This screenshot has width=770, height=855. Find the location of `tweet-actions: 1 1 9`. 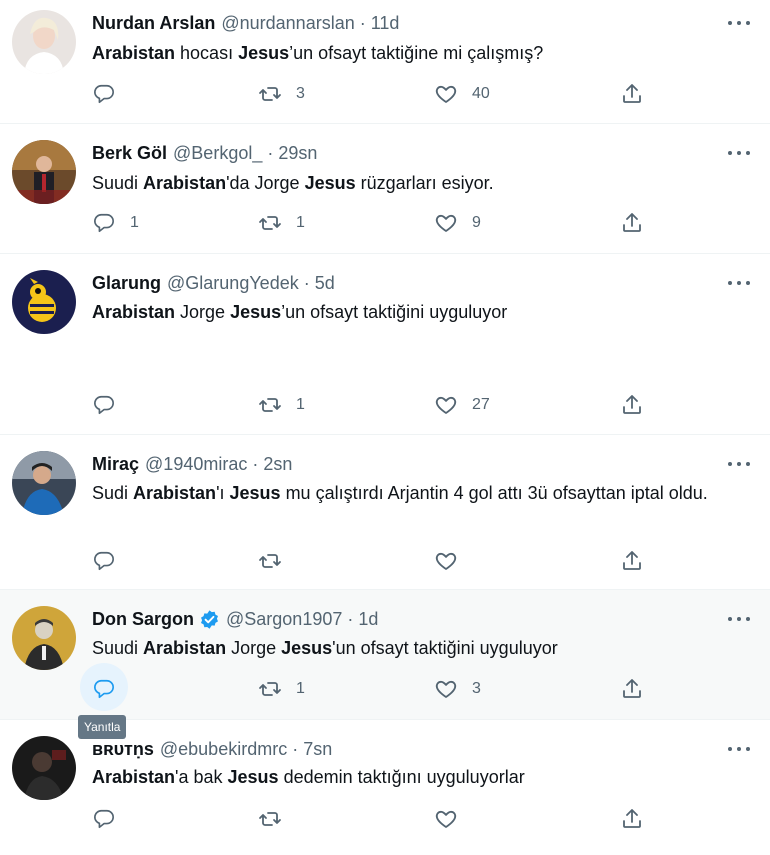

tweet-actions: 1 1 9 is located at coordinates (372, 223).